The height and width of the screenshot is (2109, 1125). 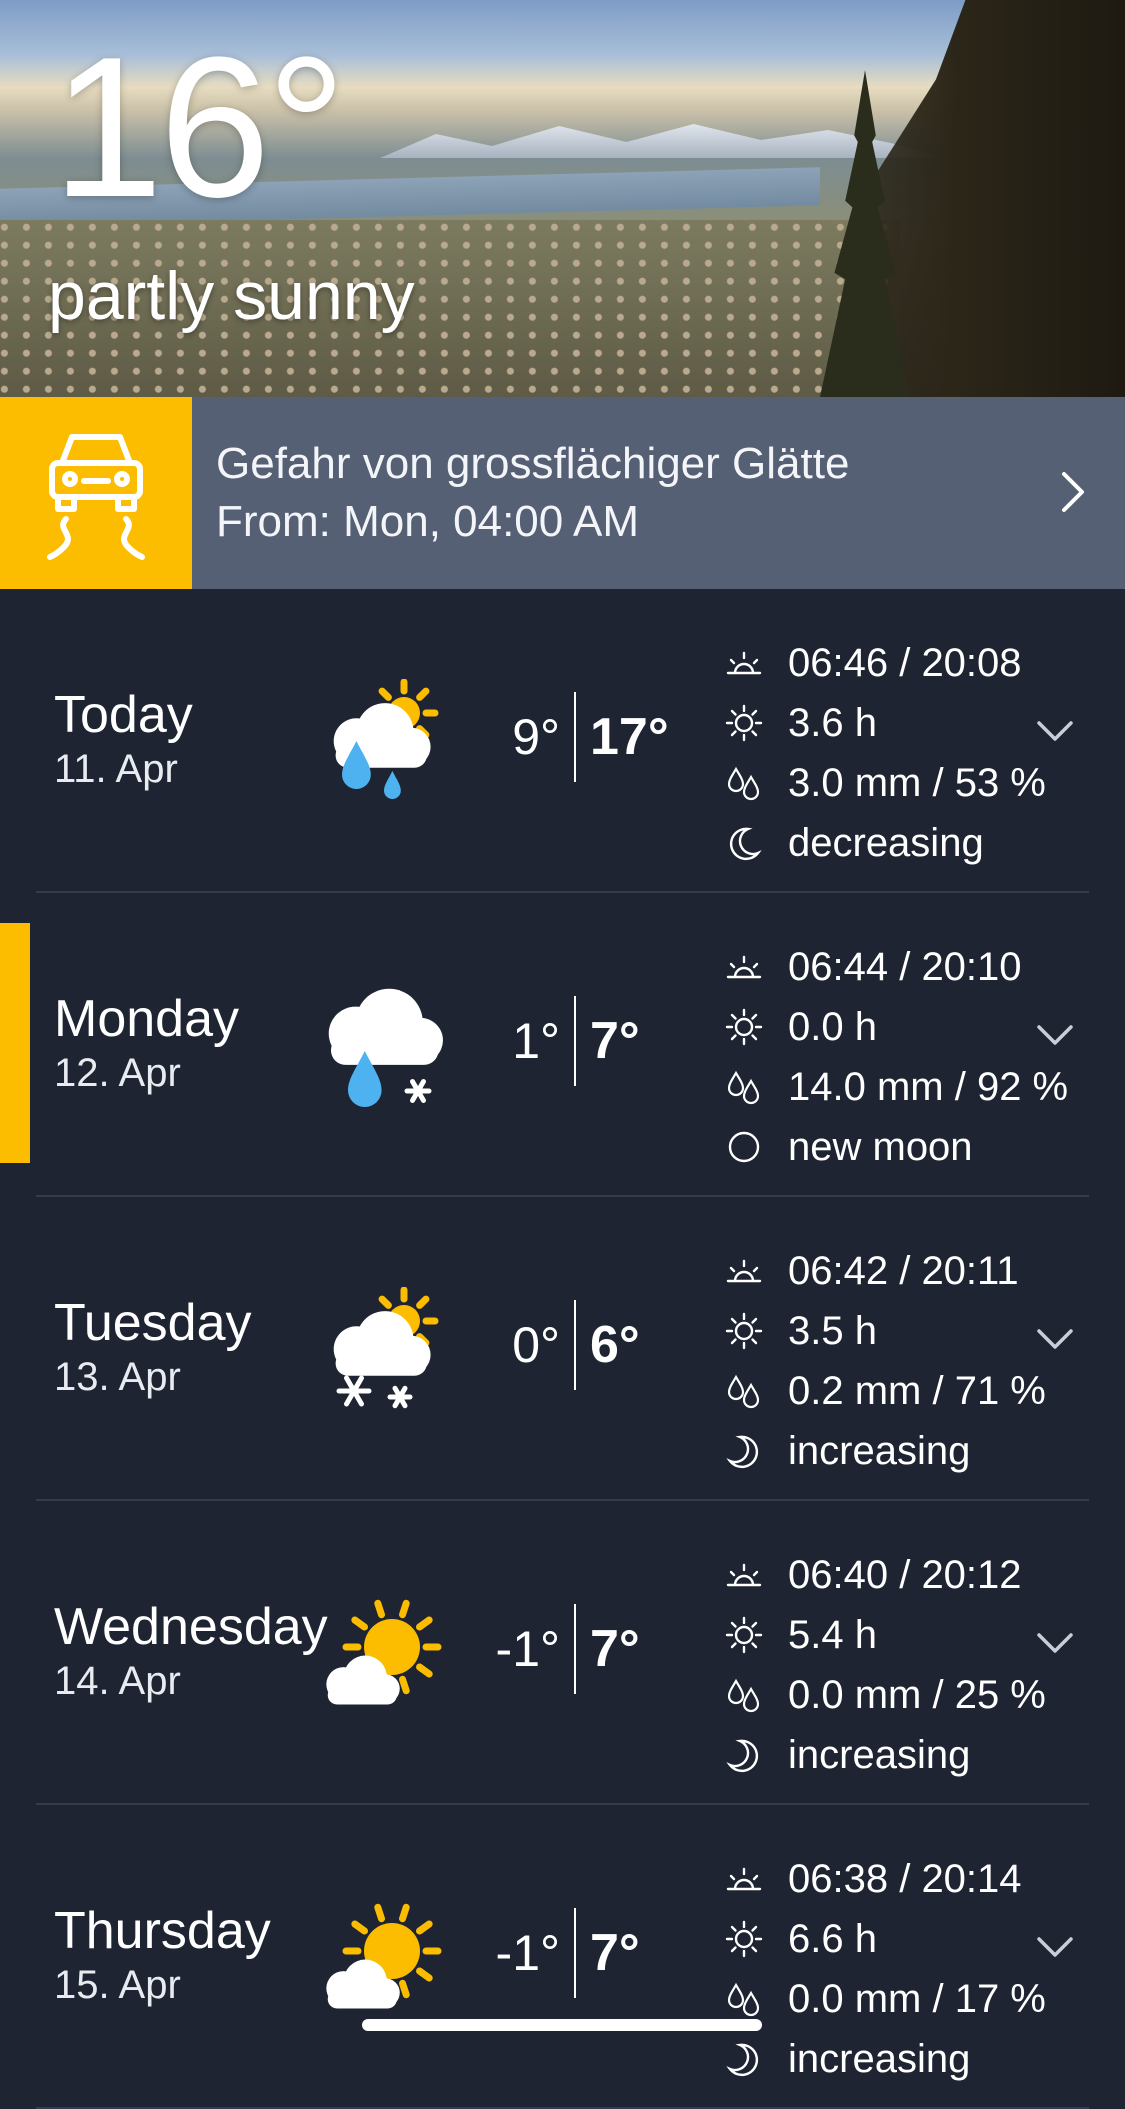 What do you see at coordinates (832, 1026) in the screenshot?
I see `sunshine-value: 0.0 h` at bounding box center [832, 1026].